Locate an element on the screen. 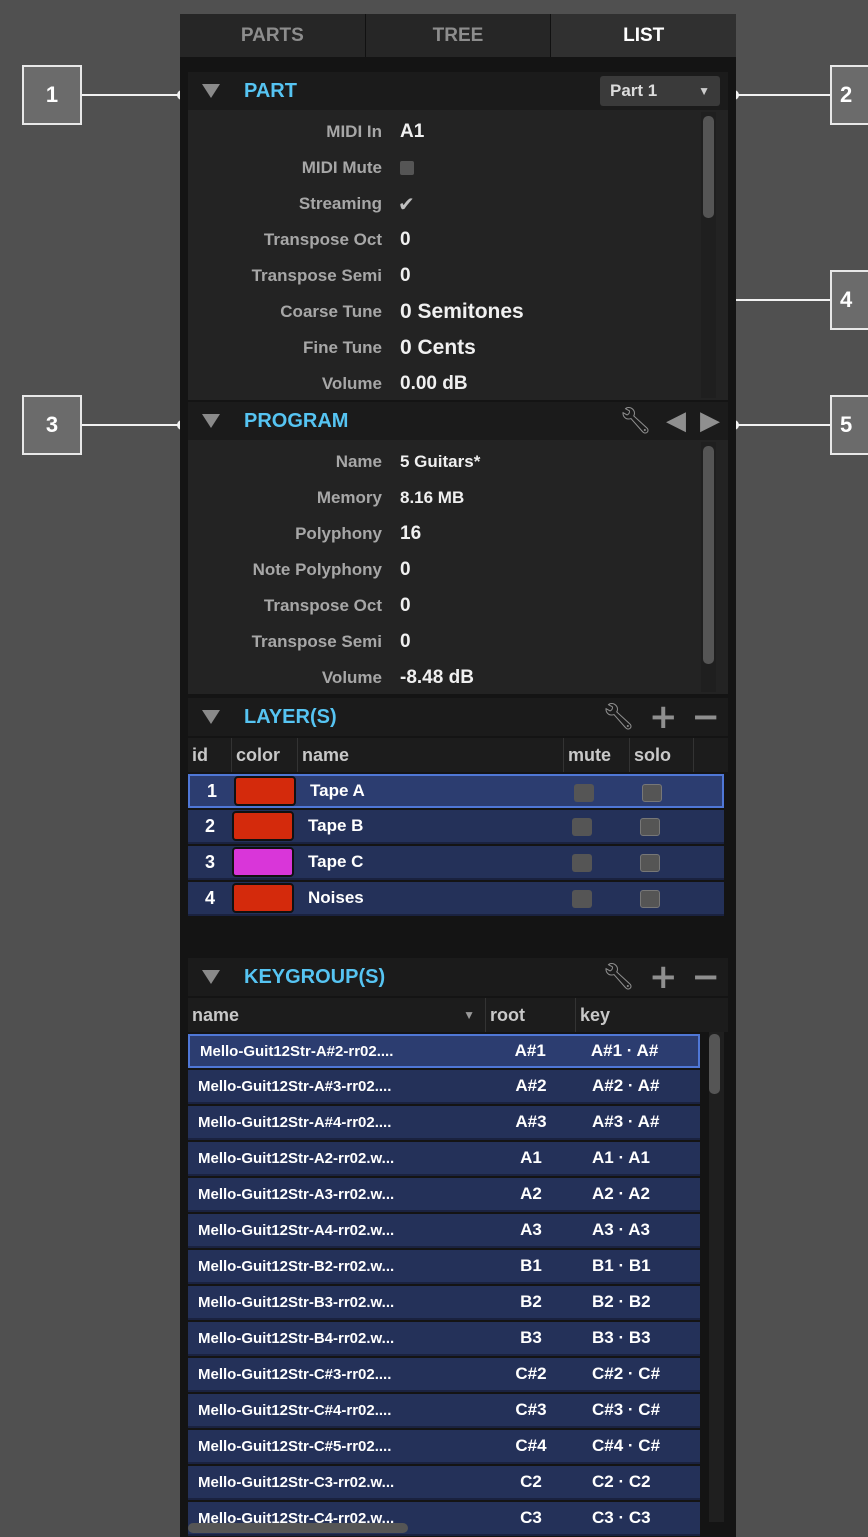 The width and height of the screenshot is (868, 1537). keygroups-scrollbar is located at coordinates (714, 1064).